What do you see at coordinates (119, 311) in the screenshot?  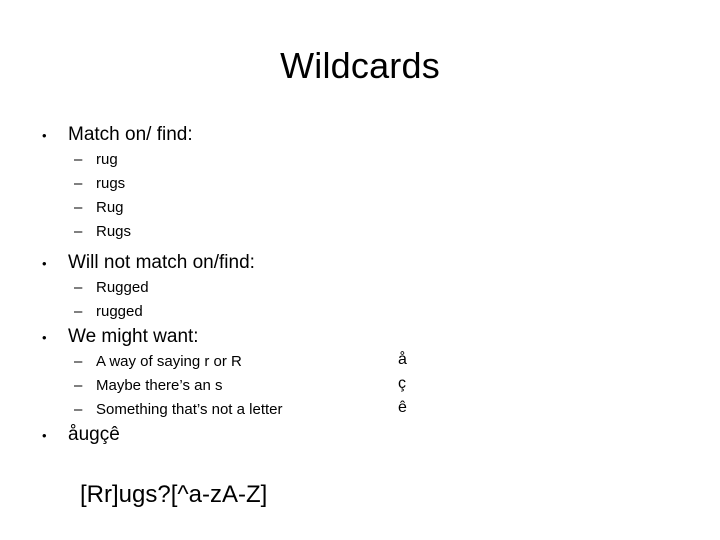 I see `list-item-label: rugged` at bounding box center [119, 311].